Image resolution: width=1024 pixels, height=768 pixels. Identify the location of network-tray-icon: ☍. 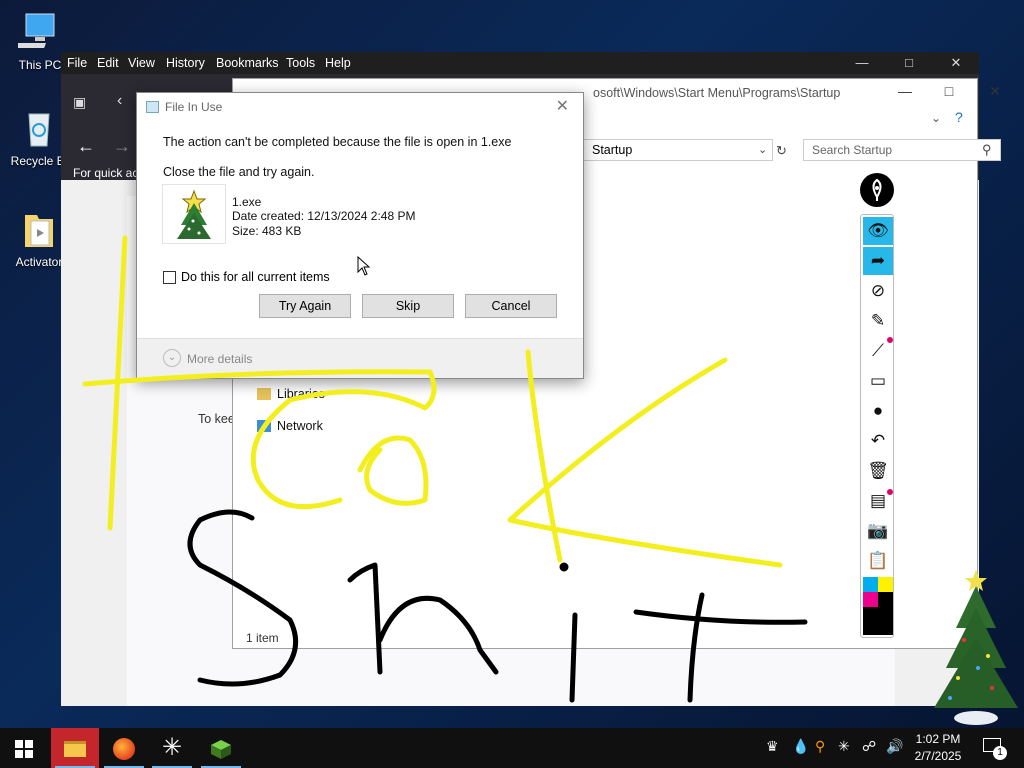
(869, 746).